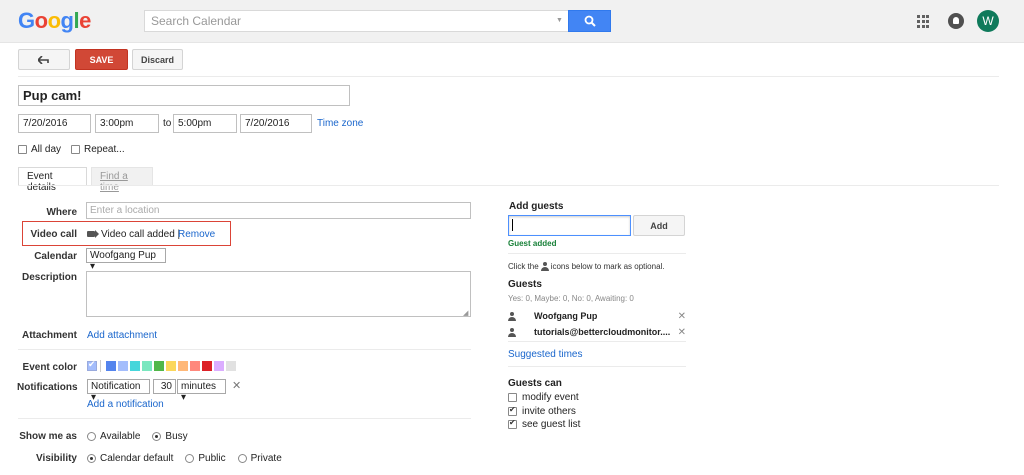 The width and height of the screenshot is (1024, 475). I want to click on start-date-input: 7/20/2016, so click(54, 123).